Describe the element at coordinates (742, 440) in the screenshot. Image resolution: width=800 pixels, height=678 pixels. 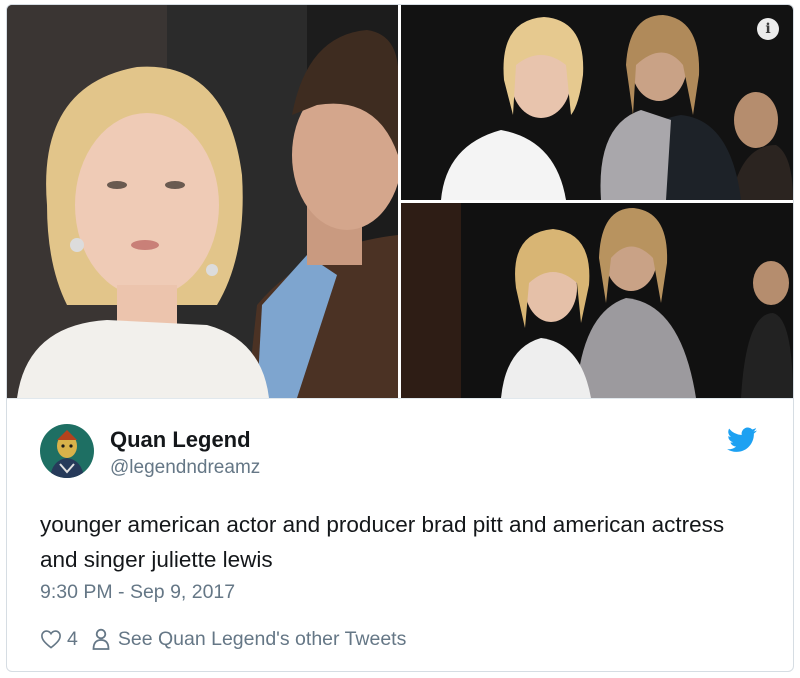
I see `twitter-bird-icon` at that location.